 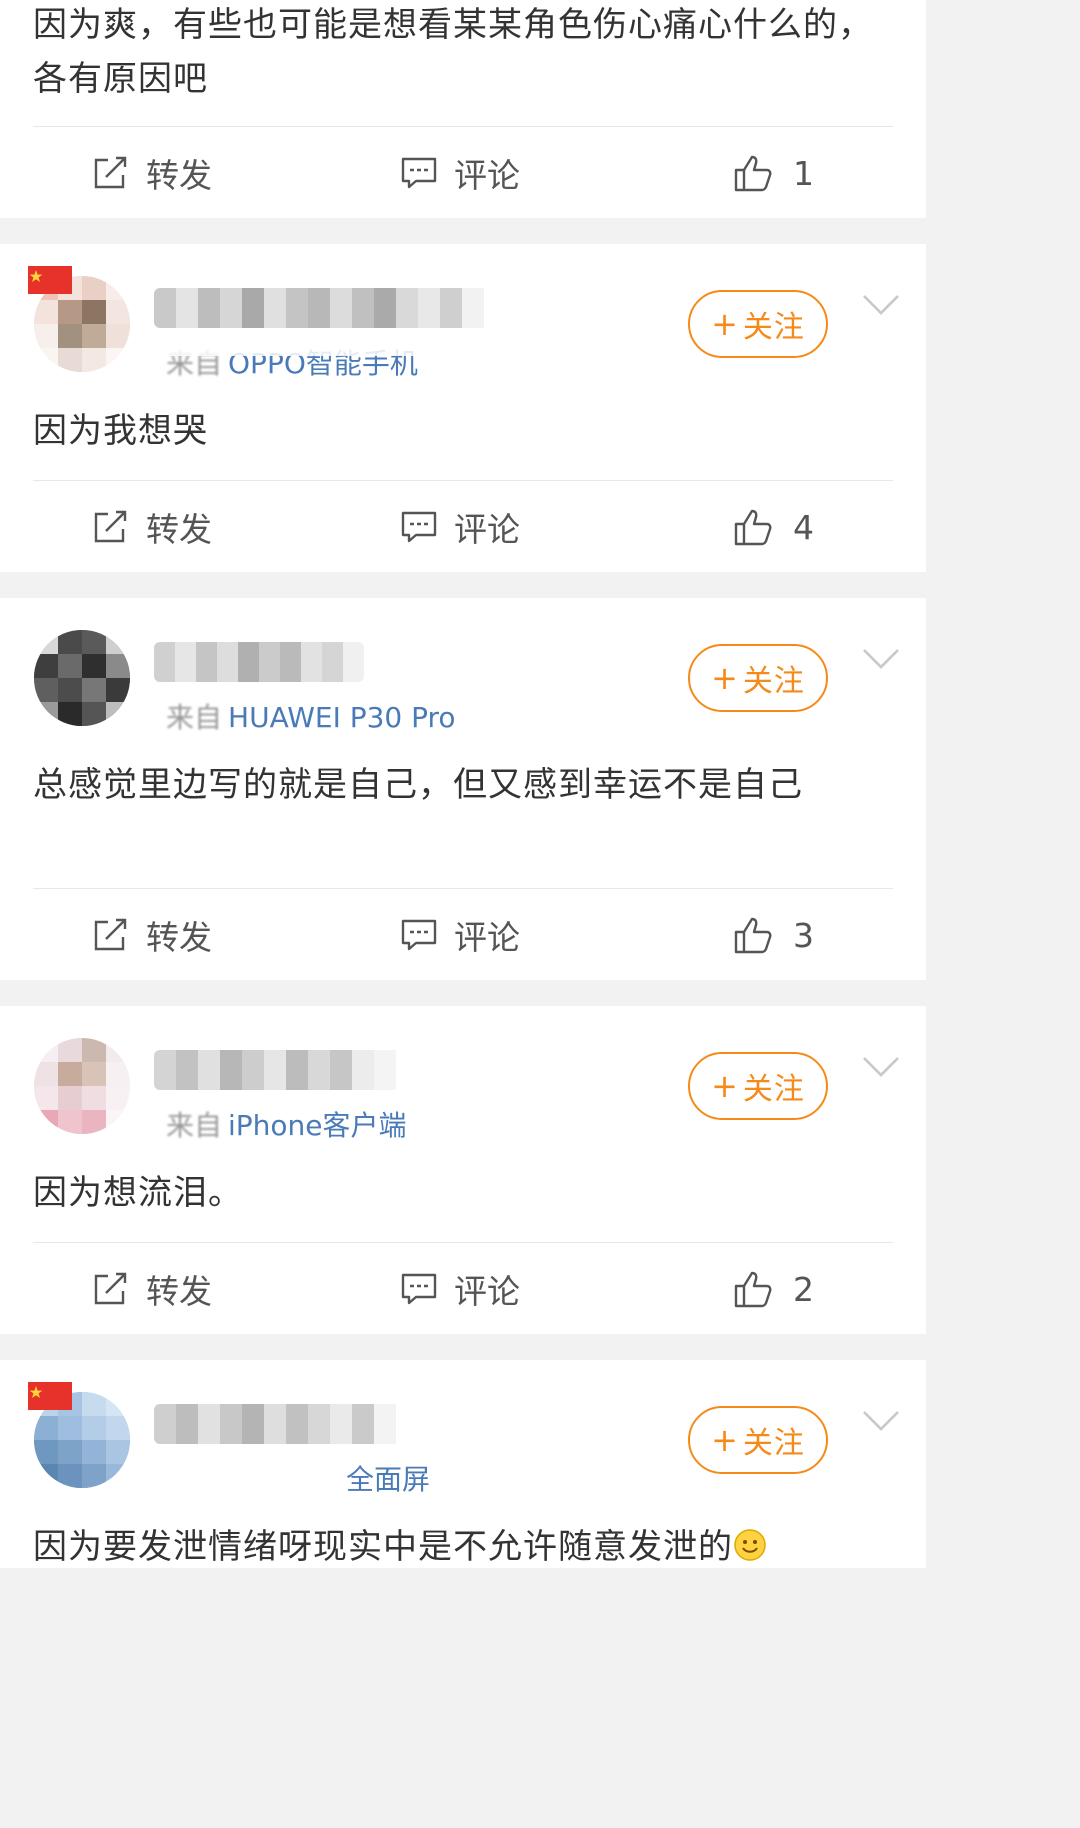 I want to click on action-bar: 转发 评论 1, so click(x=463, y=173).